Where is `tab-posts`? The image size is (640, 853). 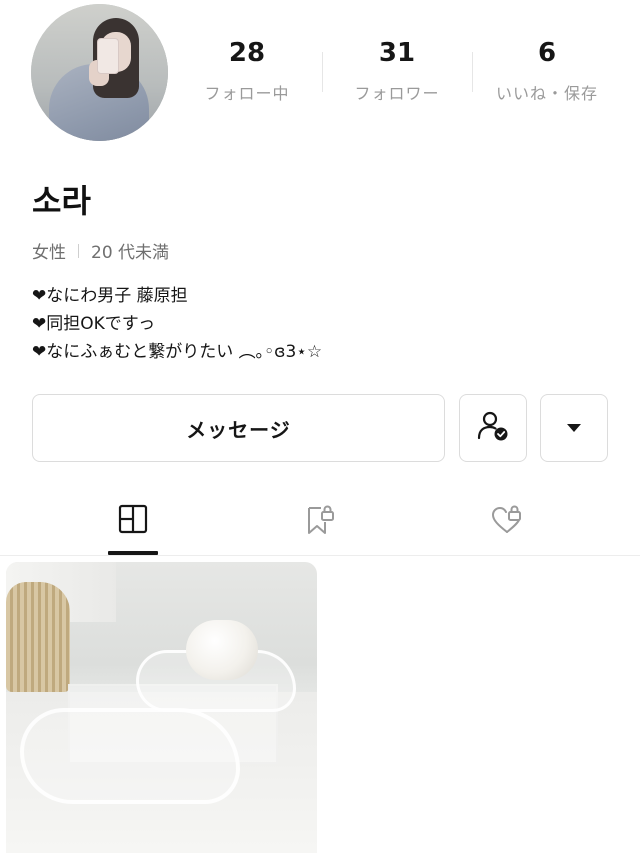 tab-posts is located at coordinates (133, 523).